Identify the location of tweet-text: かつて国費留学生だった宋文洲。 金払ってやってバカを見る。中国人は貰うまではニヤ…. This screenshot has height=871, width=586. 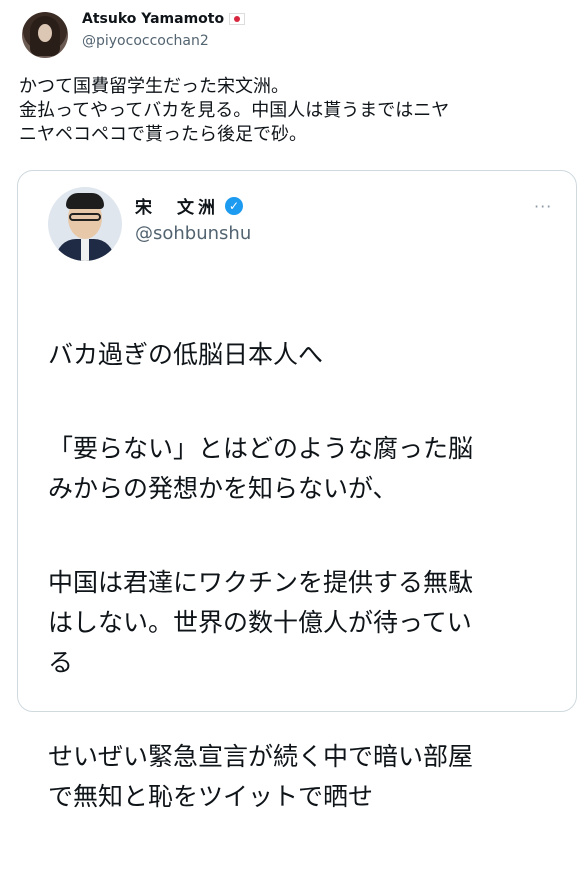
(234, 110).